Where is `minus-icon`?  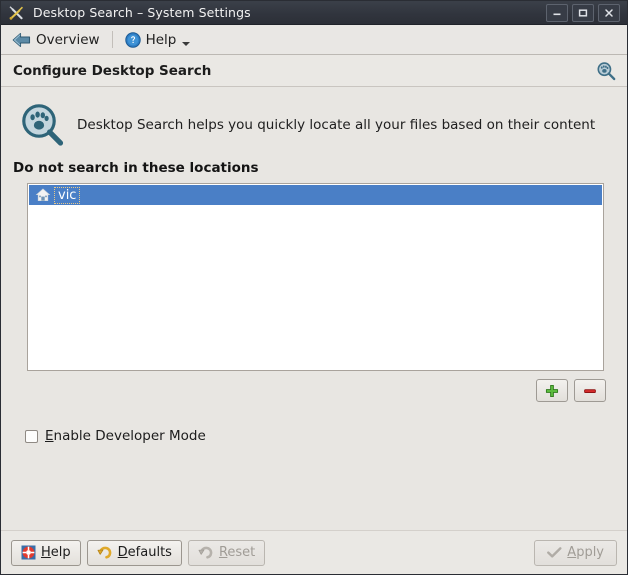 minus-icon is located at coordinates (590, 391).